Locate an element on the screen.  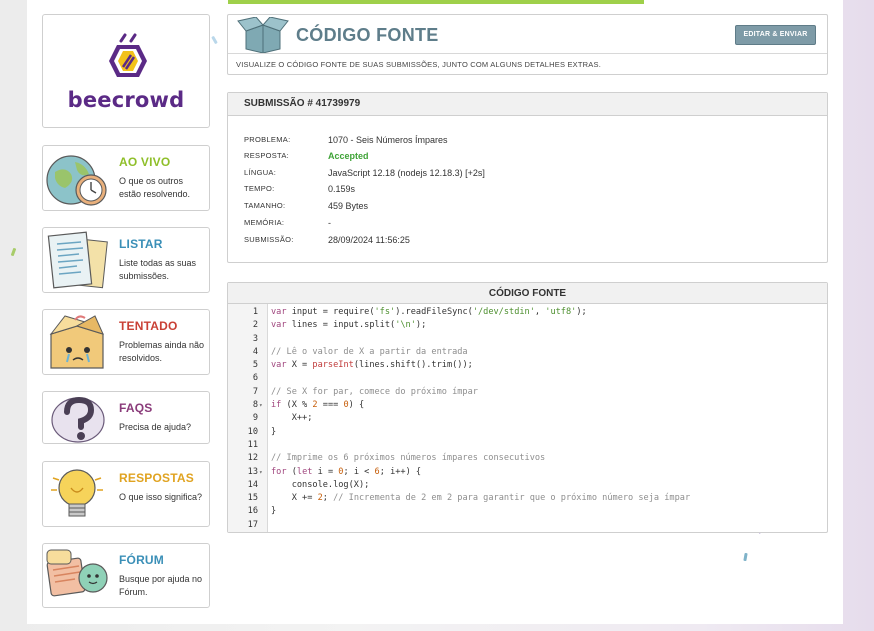
page-title: CÓDIGO FONTE is located at coordinates (367, 35).